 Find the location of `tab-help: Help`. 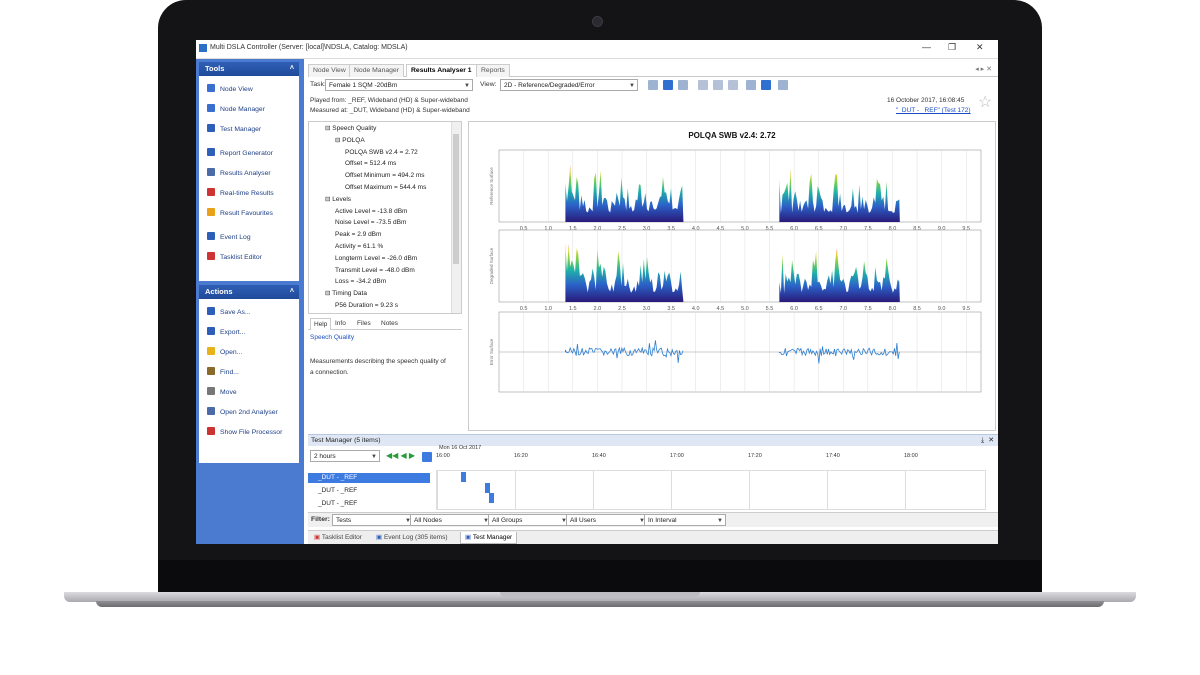

tab-help: Help is located at coordinates (321, 324).